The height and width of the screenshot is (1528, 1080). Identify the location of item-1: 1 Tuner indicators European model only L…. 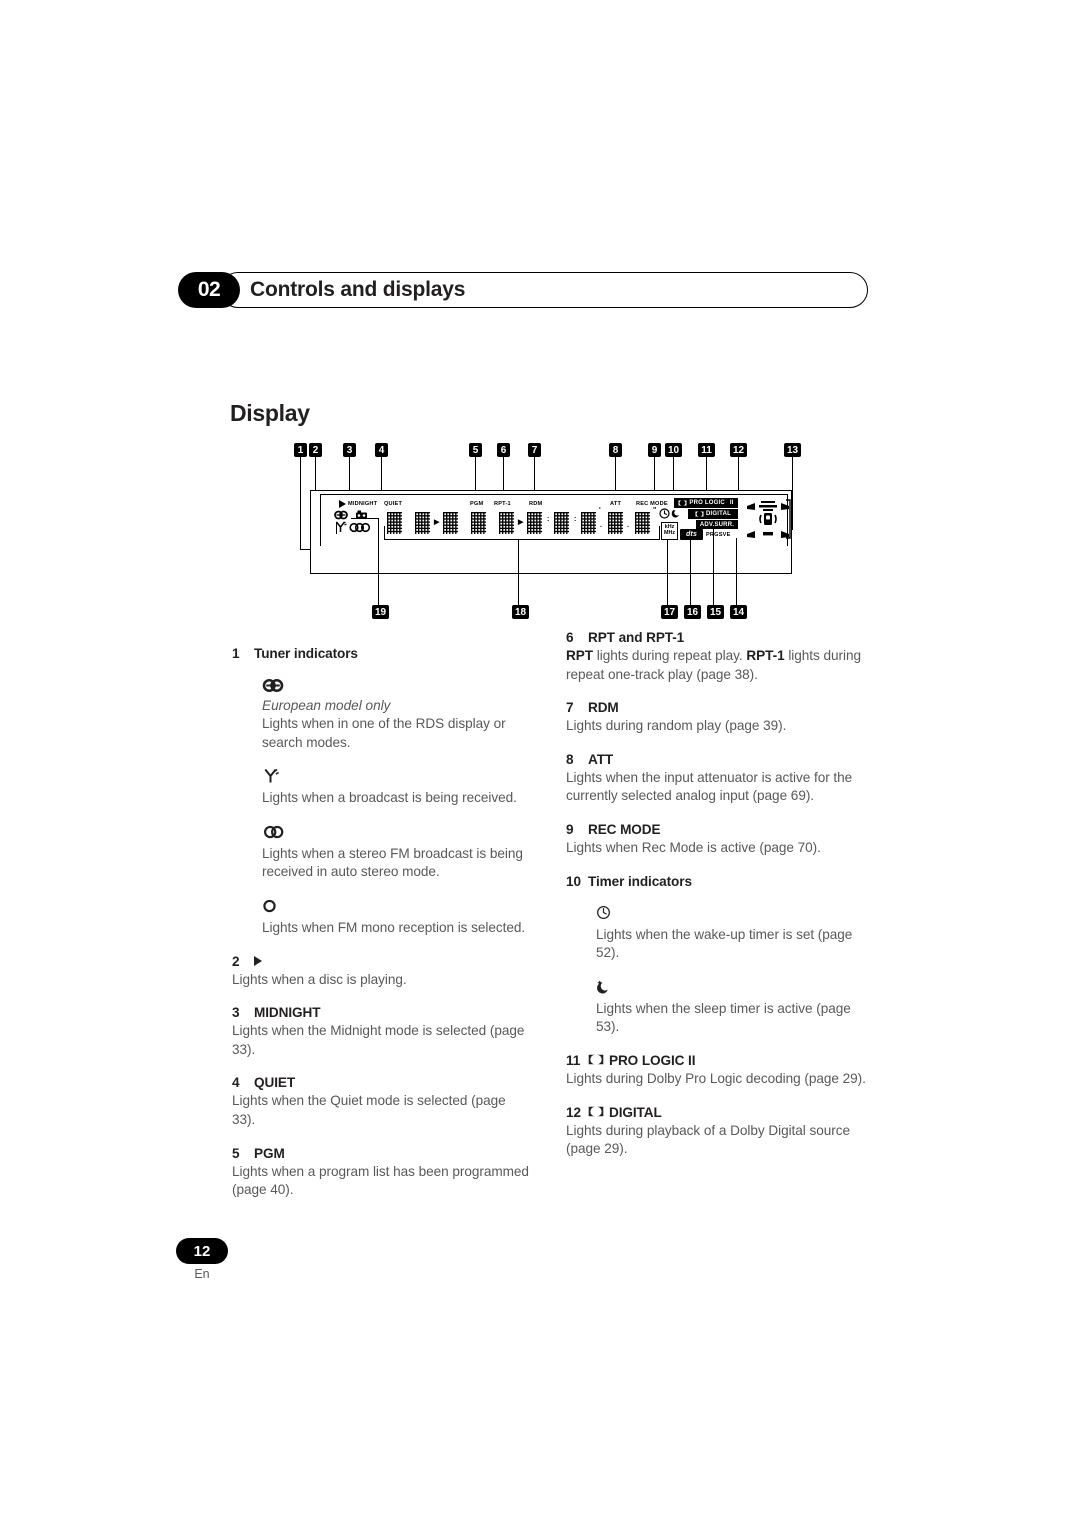
(382, 792).